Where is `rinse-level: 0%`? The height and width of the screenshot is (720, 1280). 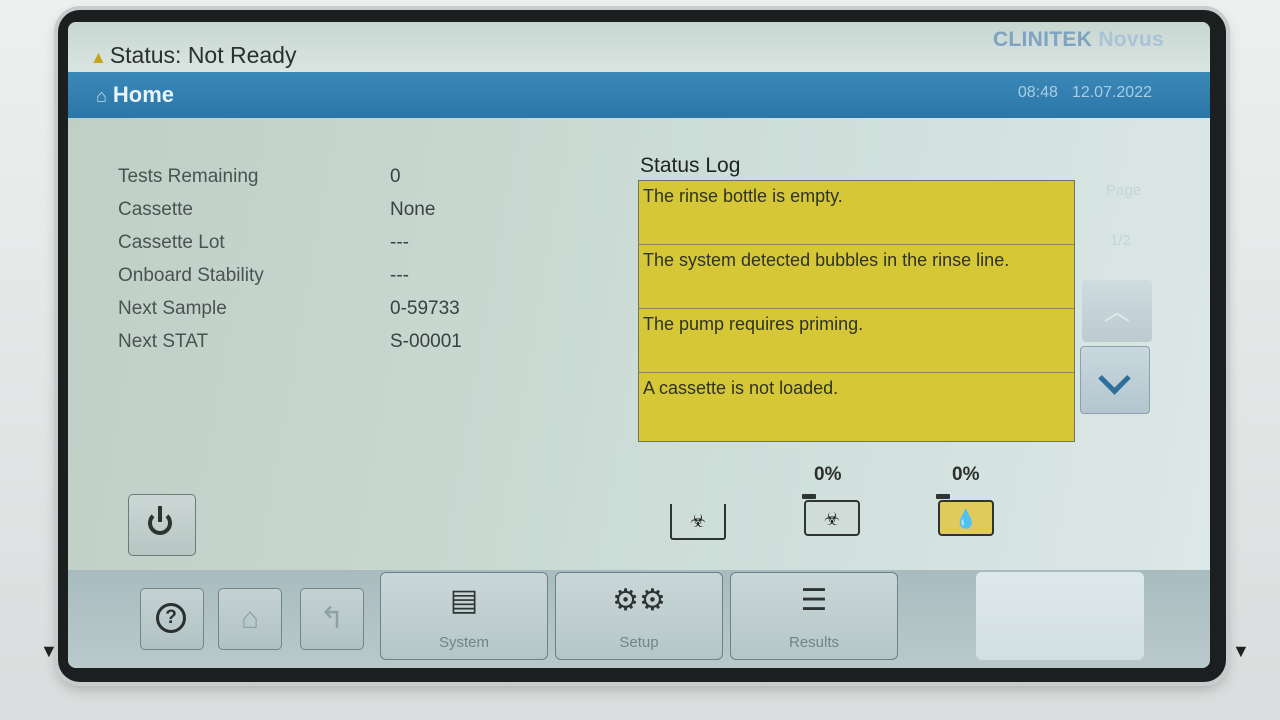 rinse-level: 0% is located at coordinates (966, 474).